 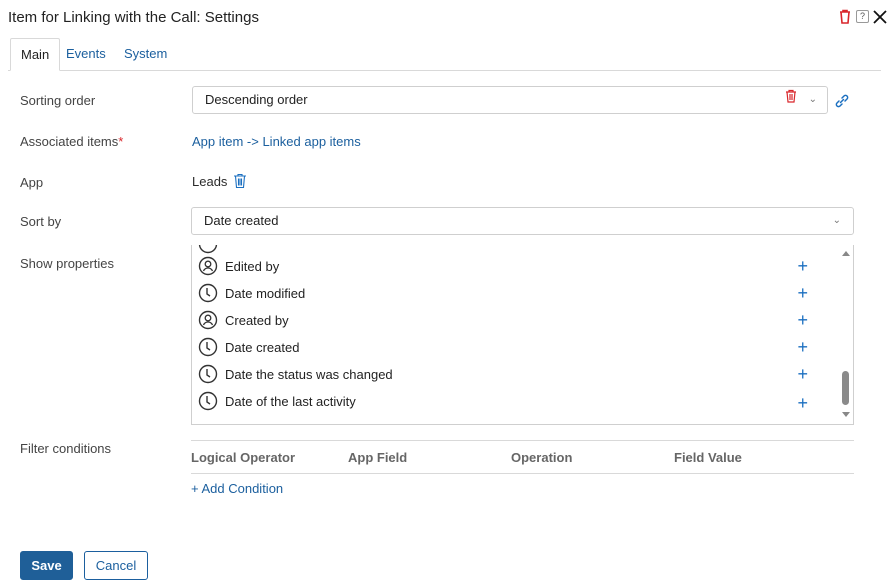 What do you see at coordinates (66, 448) in the screenshot?
I see `filter-conditions-label: Filter conditions` at bounding box center [66, 448].